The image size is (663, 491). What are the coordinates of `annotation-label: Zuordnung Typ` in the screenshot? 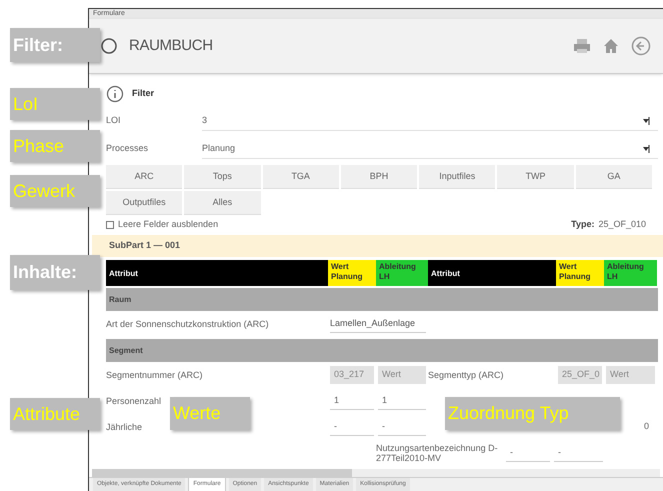 It's located at (532, 413).